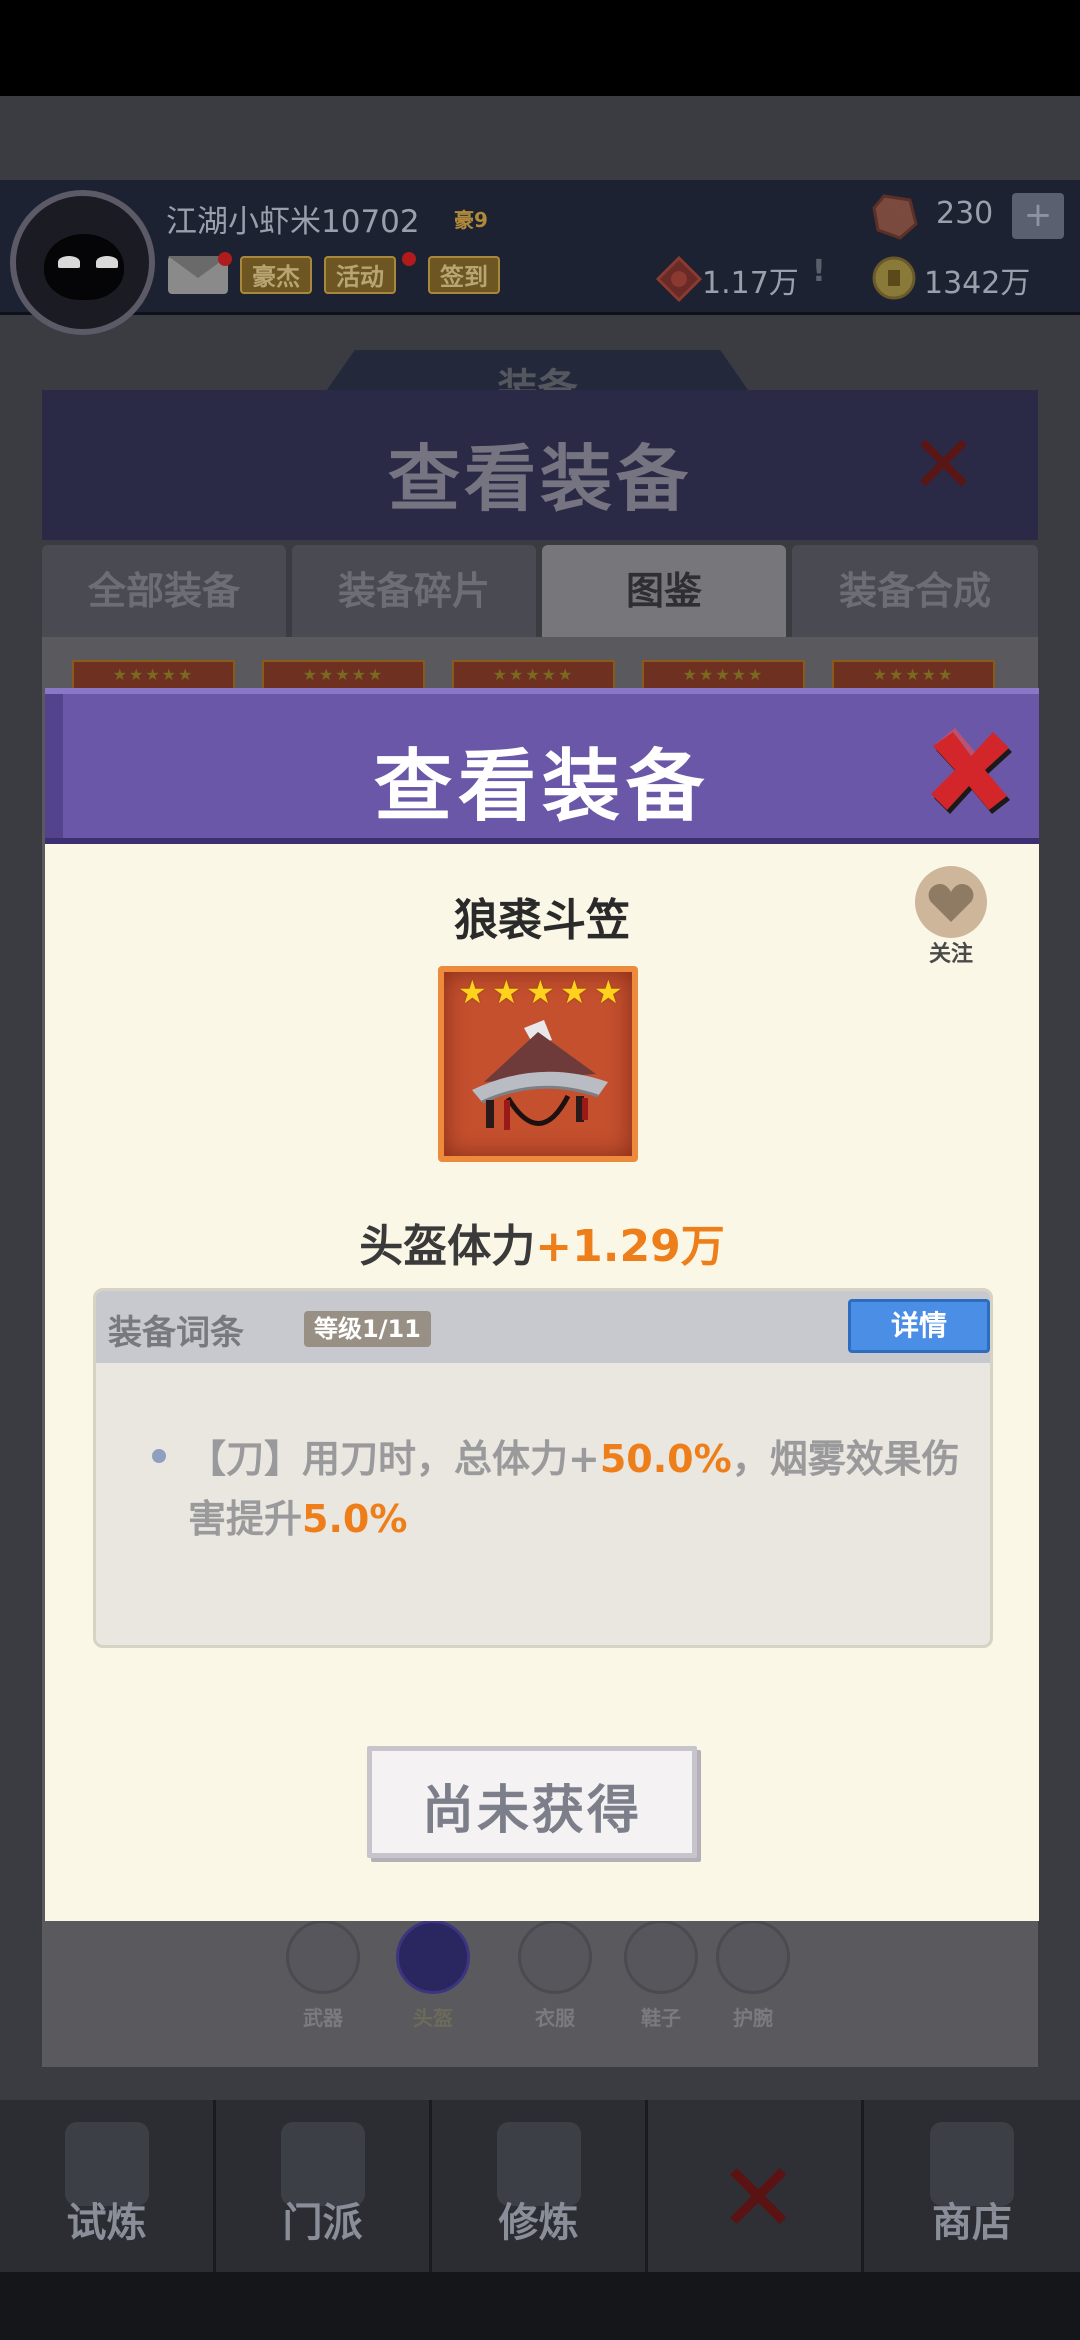 This screenshot has height=2340, width=1080. I want to click on attr-highlight: 5.0%, so click(355, 1519).